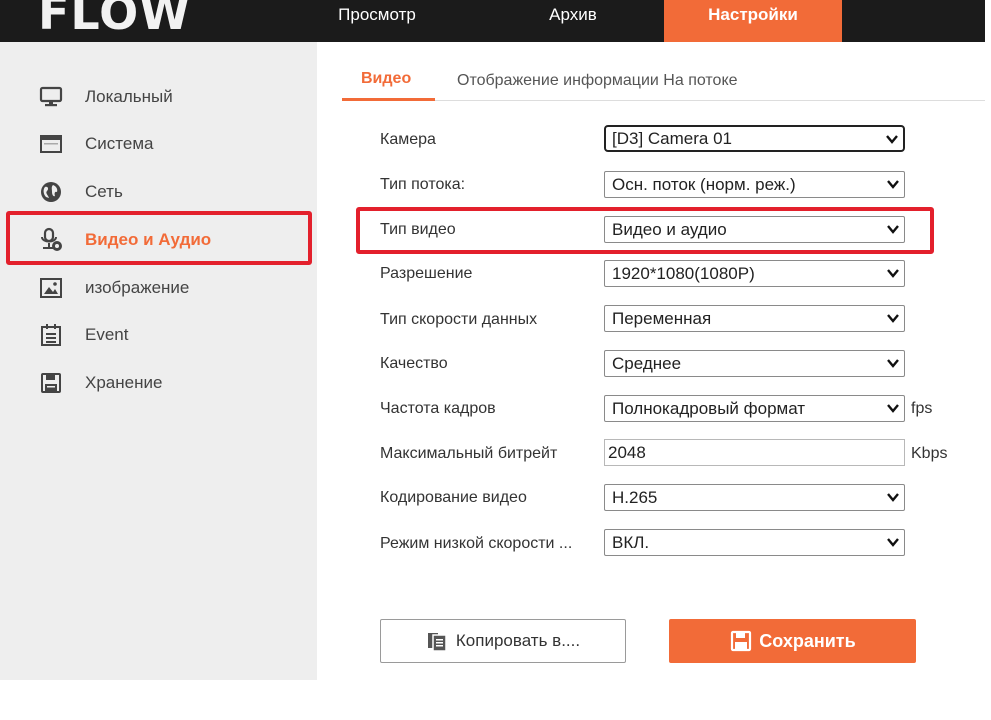 The image size is (991, 720). I want to click on nav-archive: Архив, so click(573, 21).